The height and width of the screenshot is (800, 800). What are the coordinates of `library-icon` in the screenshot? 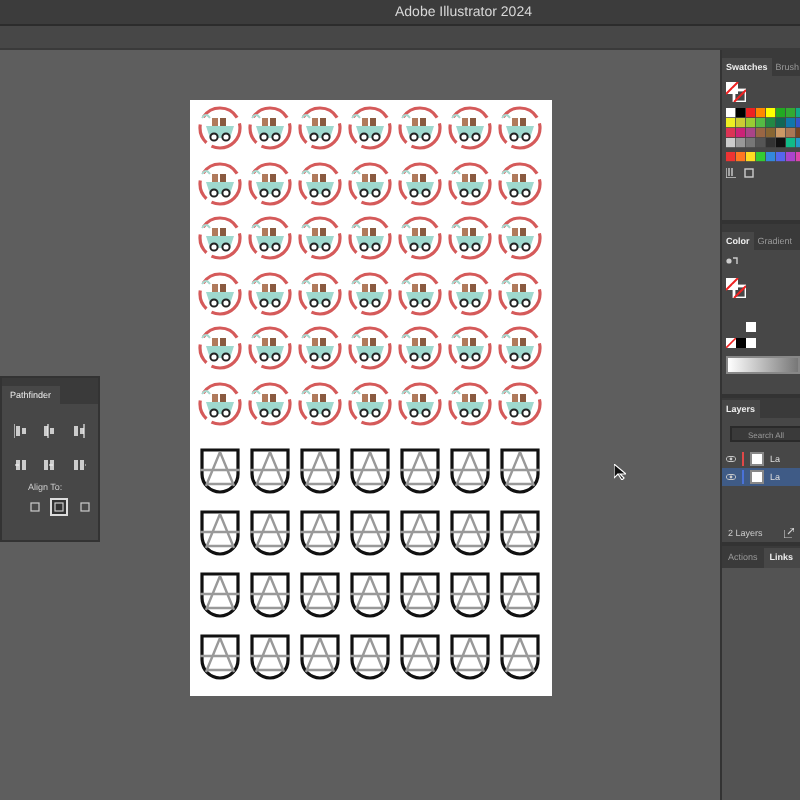 It's located at (731, 173).